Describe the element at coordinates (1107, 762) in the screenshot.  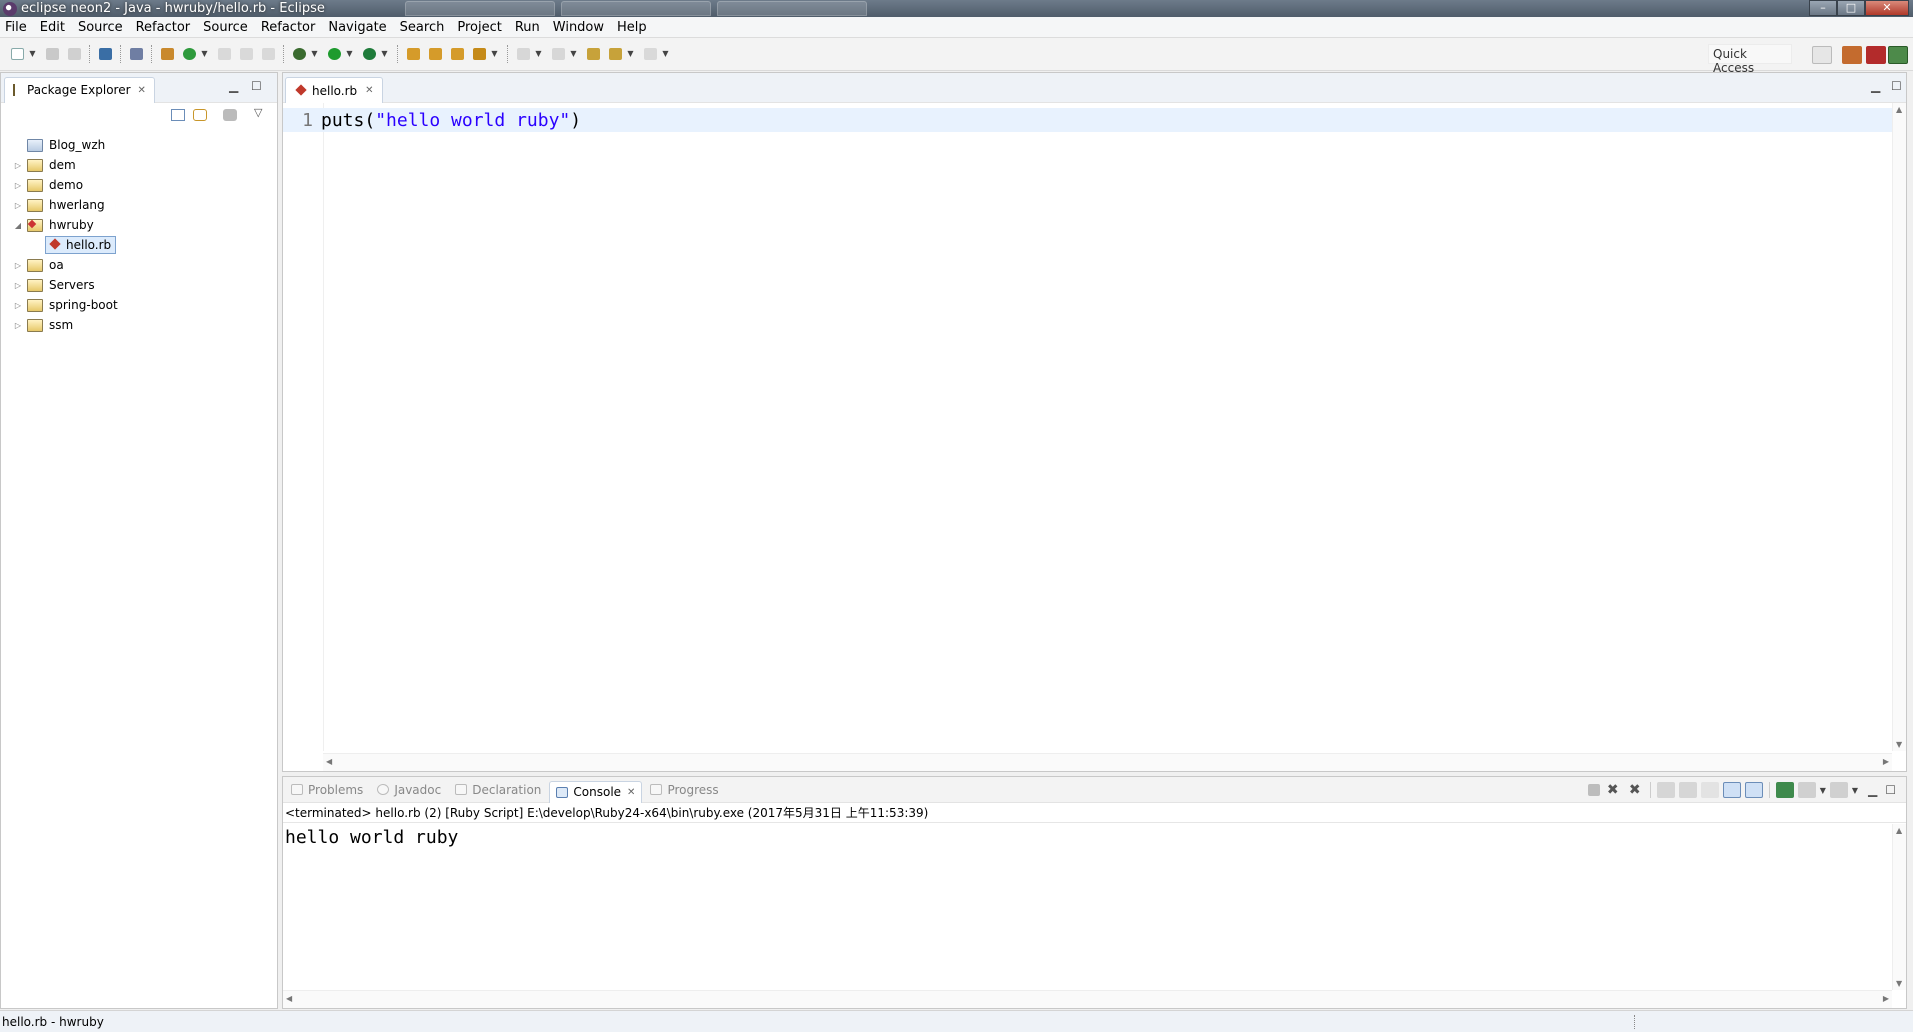
I see `editor-horizontal-scrollbar: ◀ ▶` at that location.